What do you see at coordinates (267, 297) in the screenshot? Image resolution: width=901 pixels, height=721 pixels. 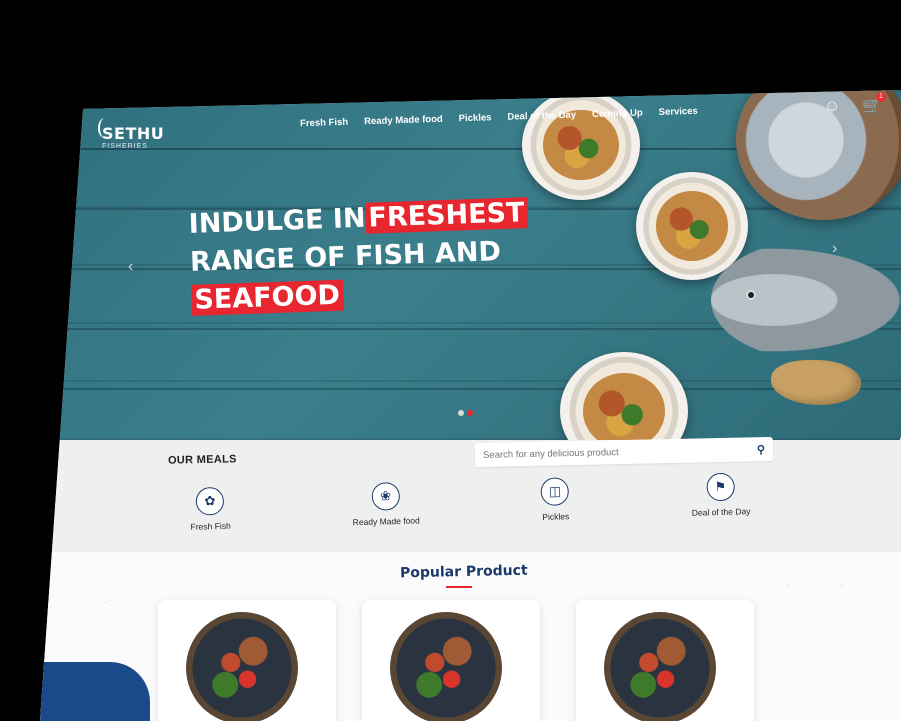 I see `headline-highlight: SEAFOOD` at bounding box center [267, 297].